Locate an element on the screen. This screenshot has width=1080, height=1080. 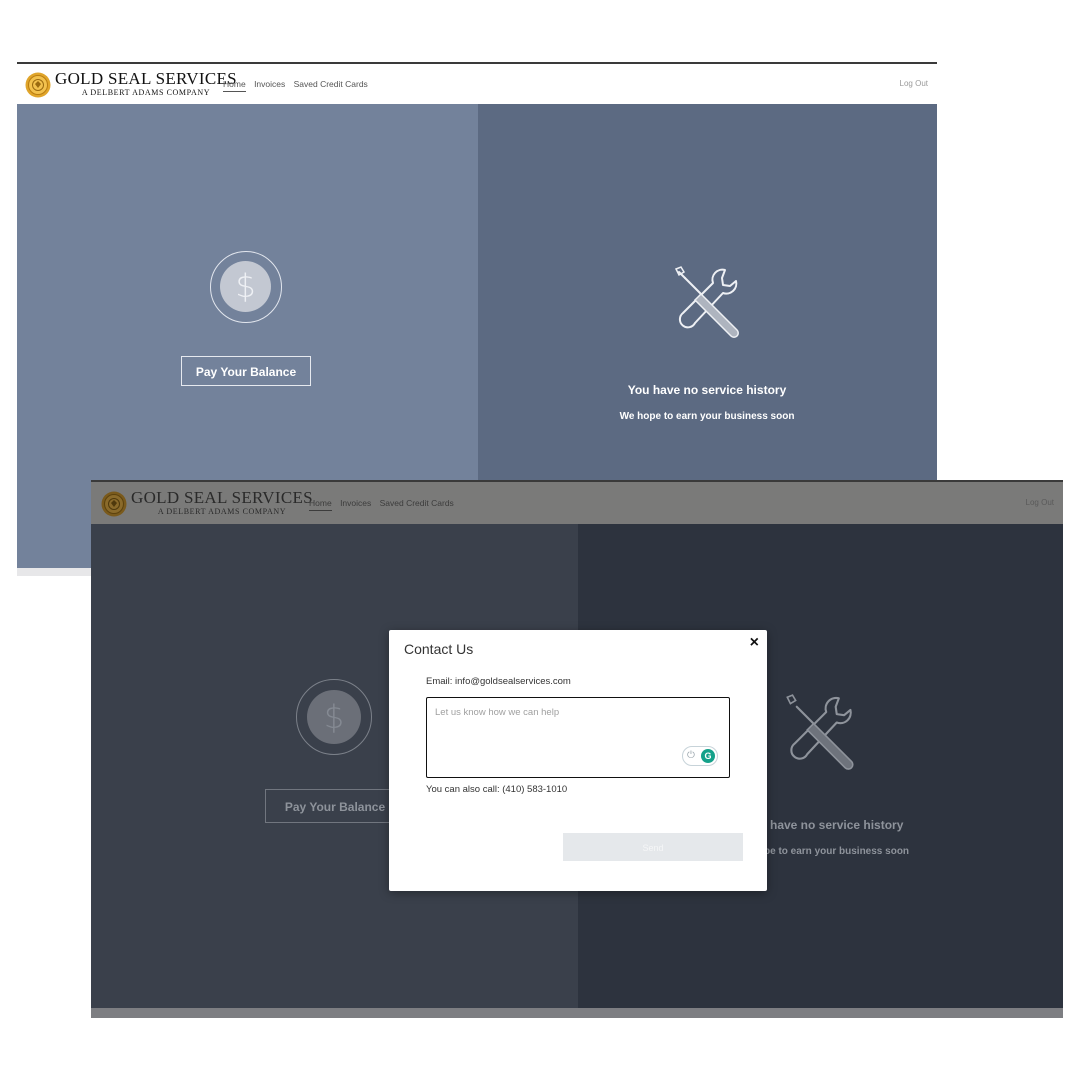
nav-links-dimmed: Home Invoices Saved Credit Cards is located at coordinates (384, 504).